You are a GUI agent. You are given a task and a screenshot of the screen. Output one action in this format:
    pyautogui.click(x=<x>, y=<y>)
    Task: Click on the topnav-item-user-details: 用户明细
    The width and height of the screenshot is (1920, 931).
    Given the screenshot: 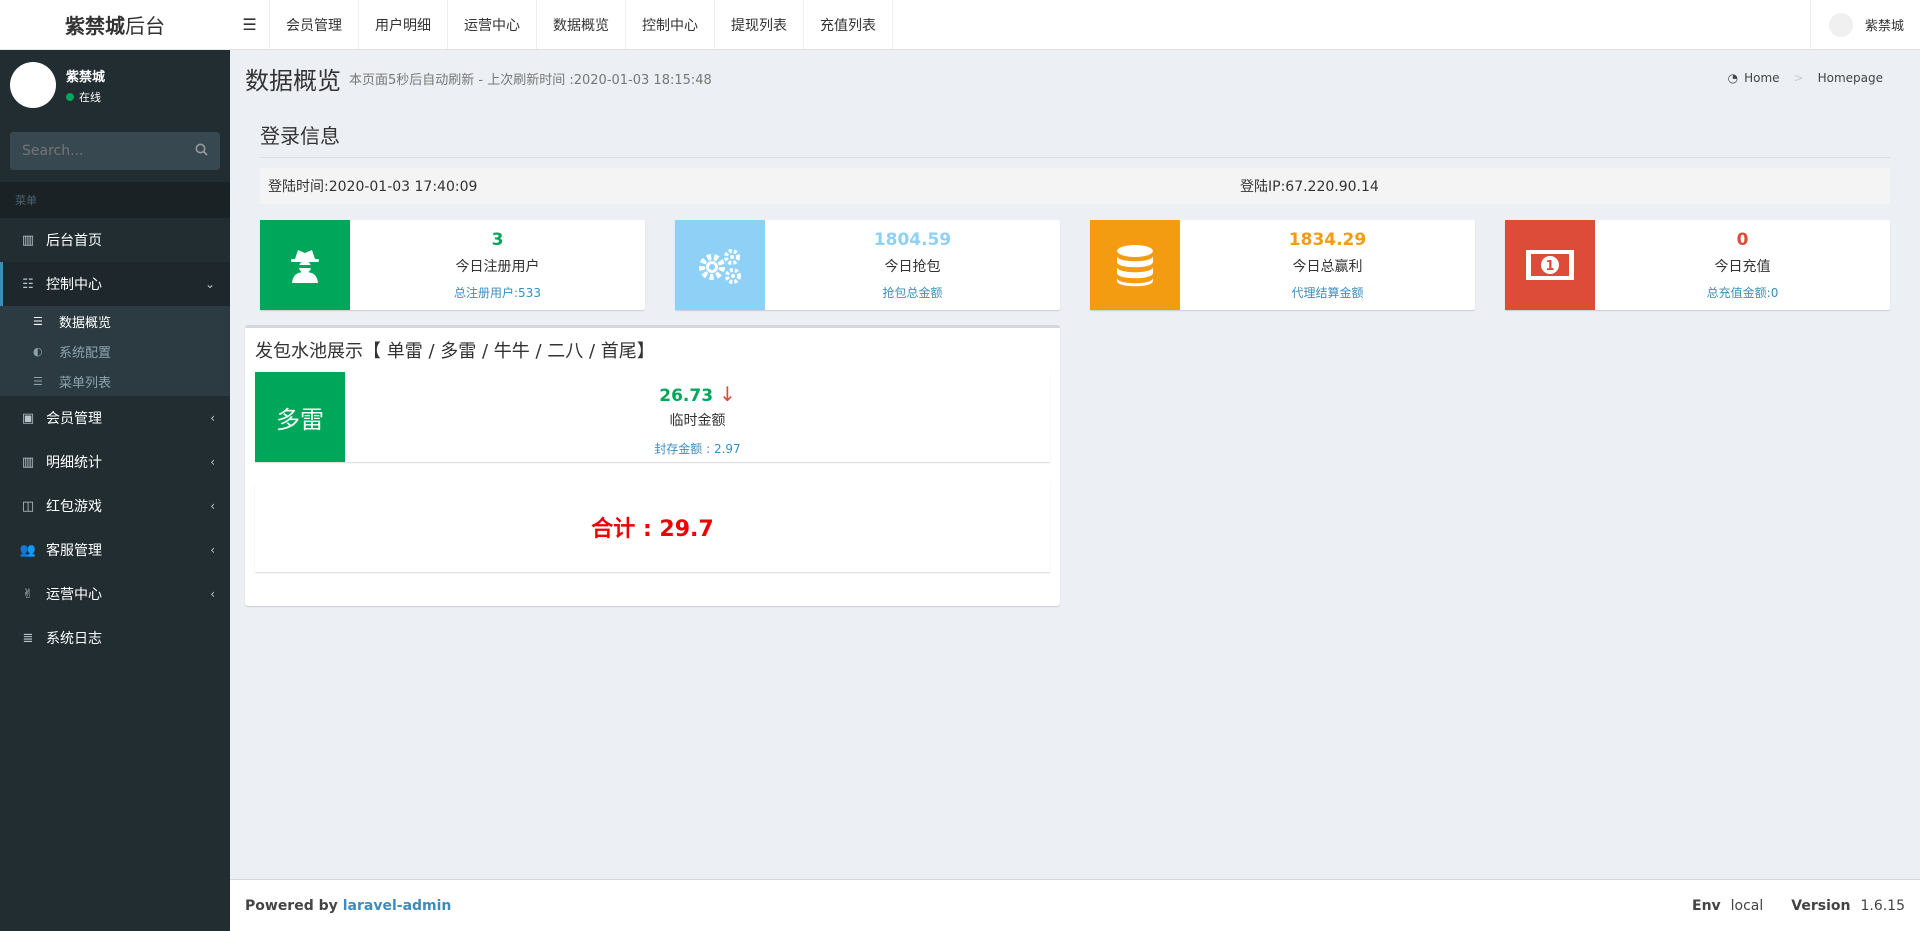 What is the action you would take?
    pyautogui.click(x=403, y=24)
    